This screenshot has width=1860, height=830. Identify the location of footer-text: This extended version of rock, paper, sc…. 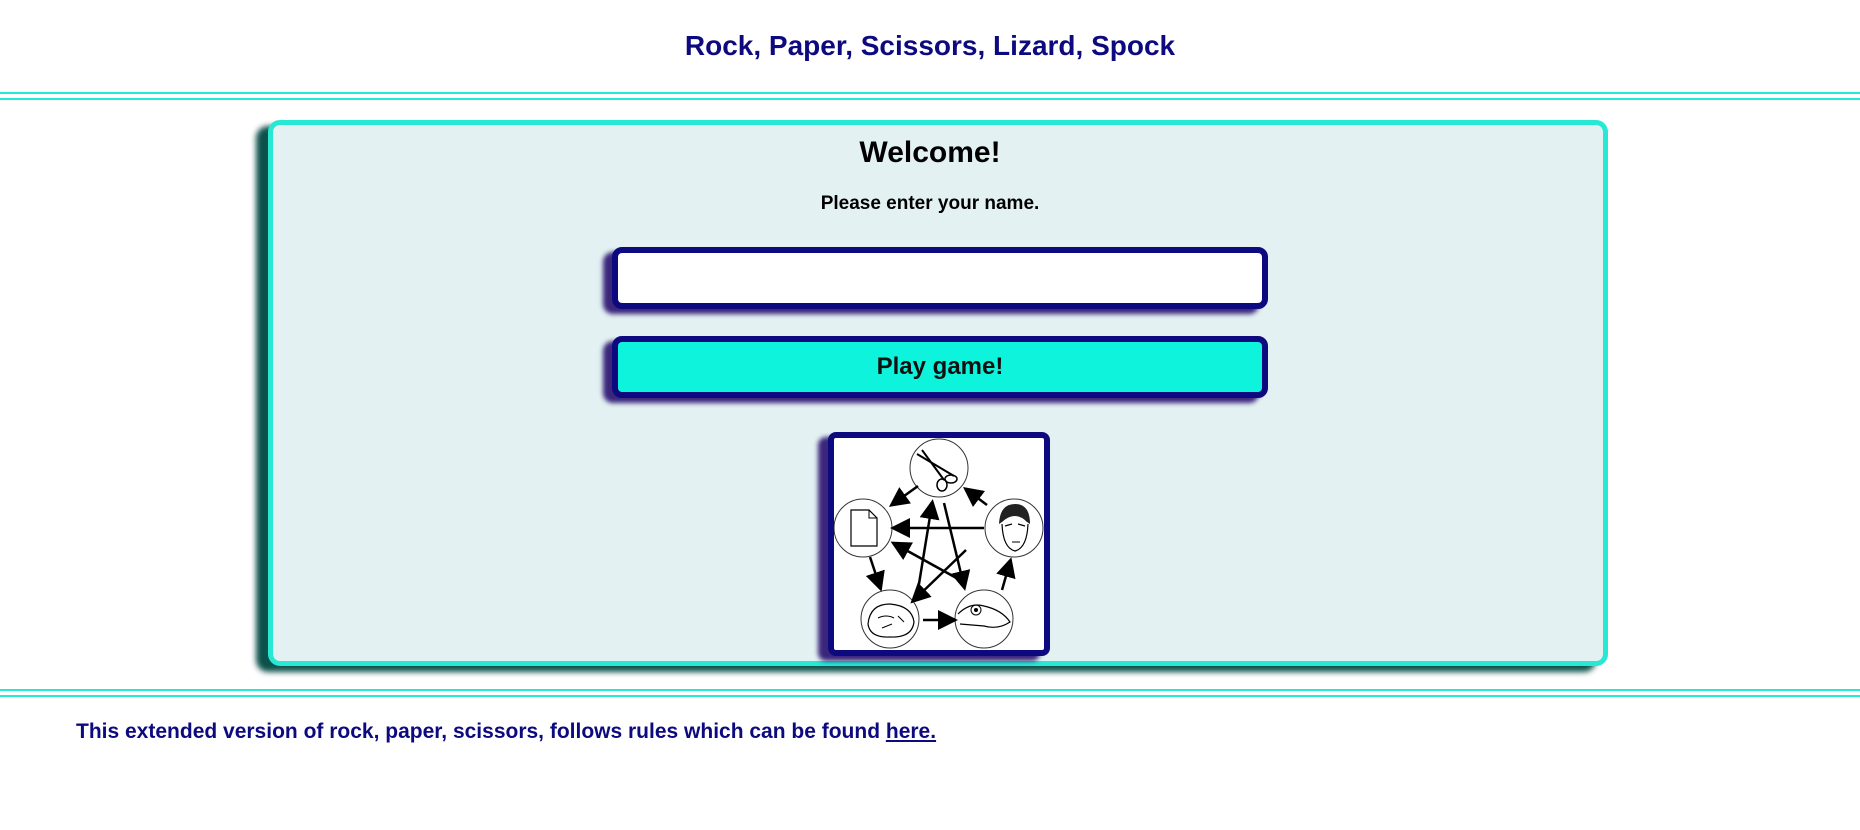
(506, 732).